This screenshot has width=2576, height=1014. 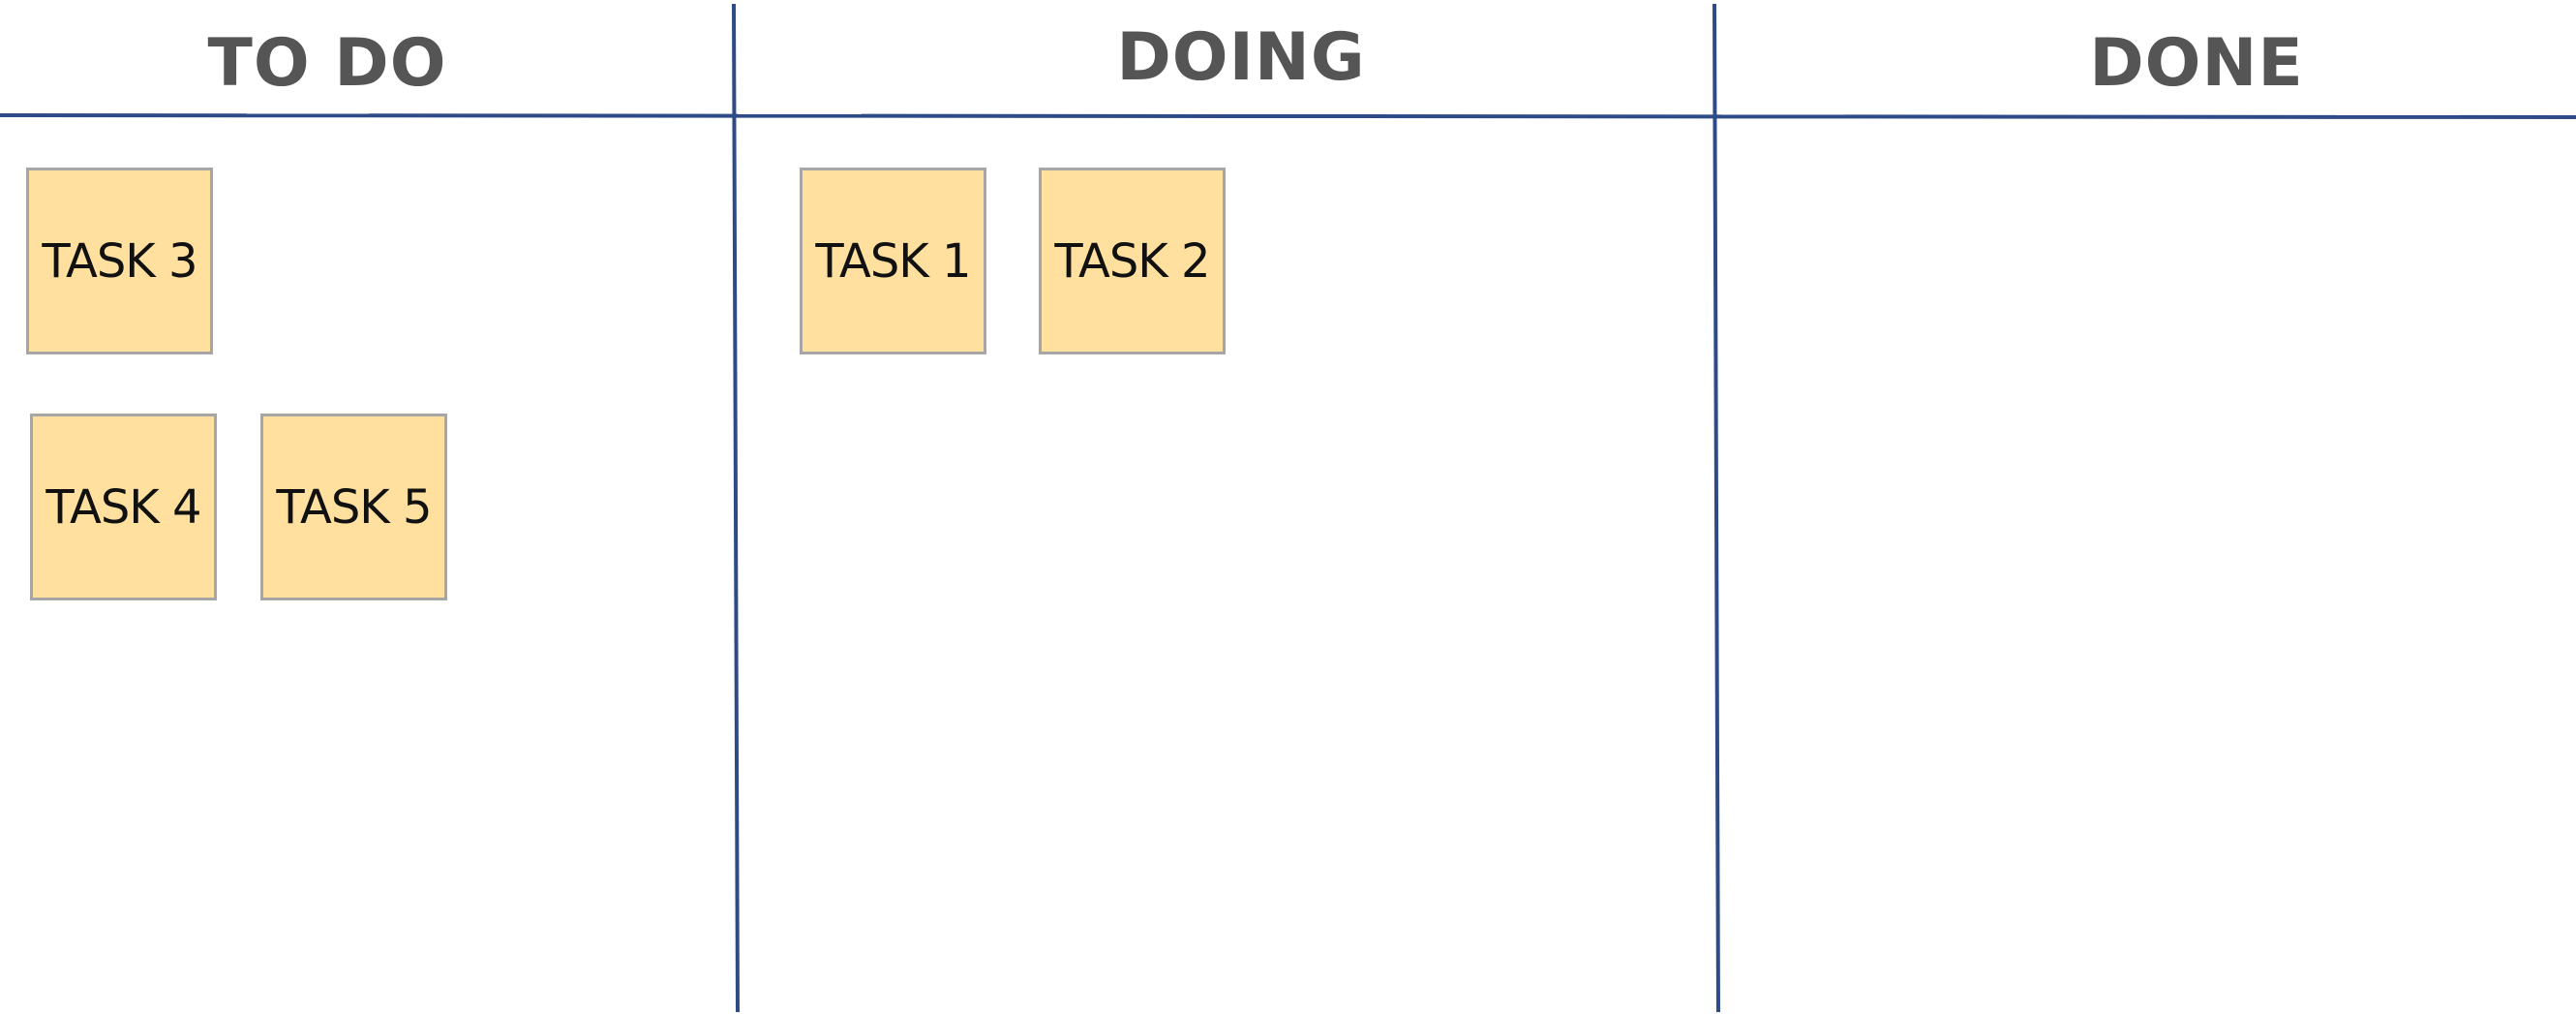 I want to click on task-card-todo: TASK 3, so click(x=119, y=261).